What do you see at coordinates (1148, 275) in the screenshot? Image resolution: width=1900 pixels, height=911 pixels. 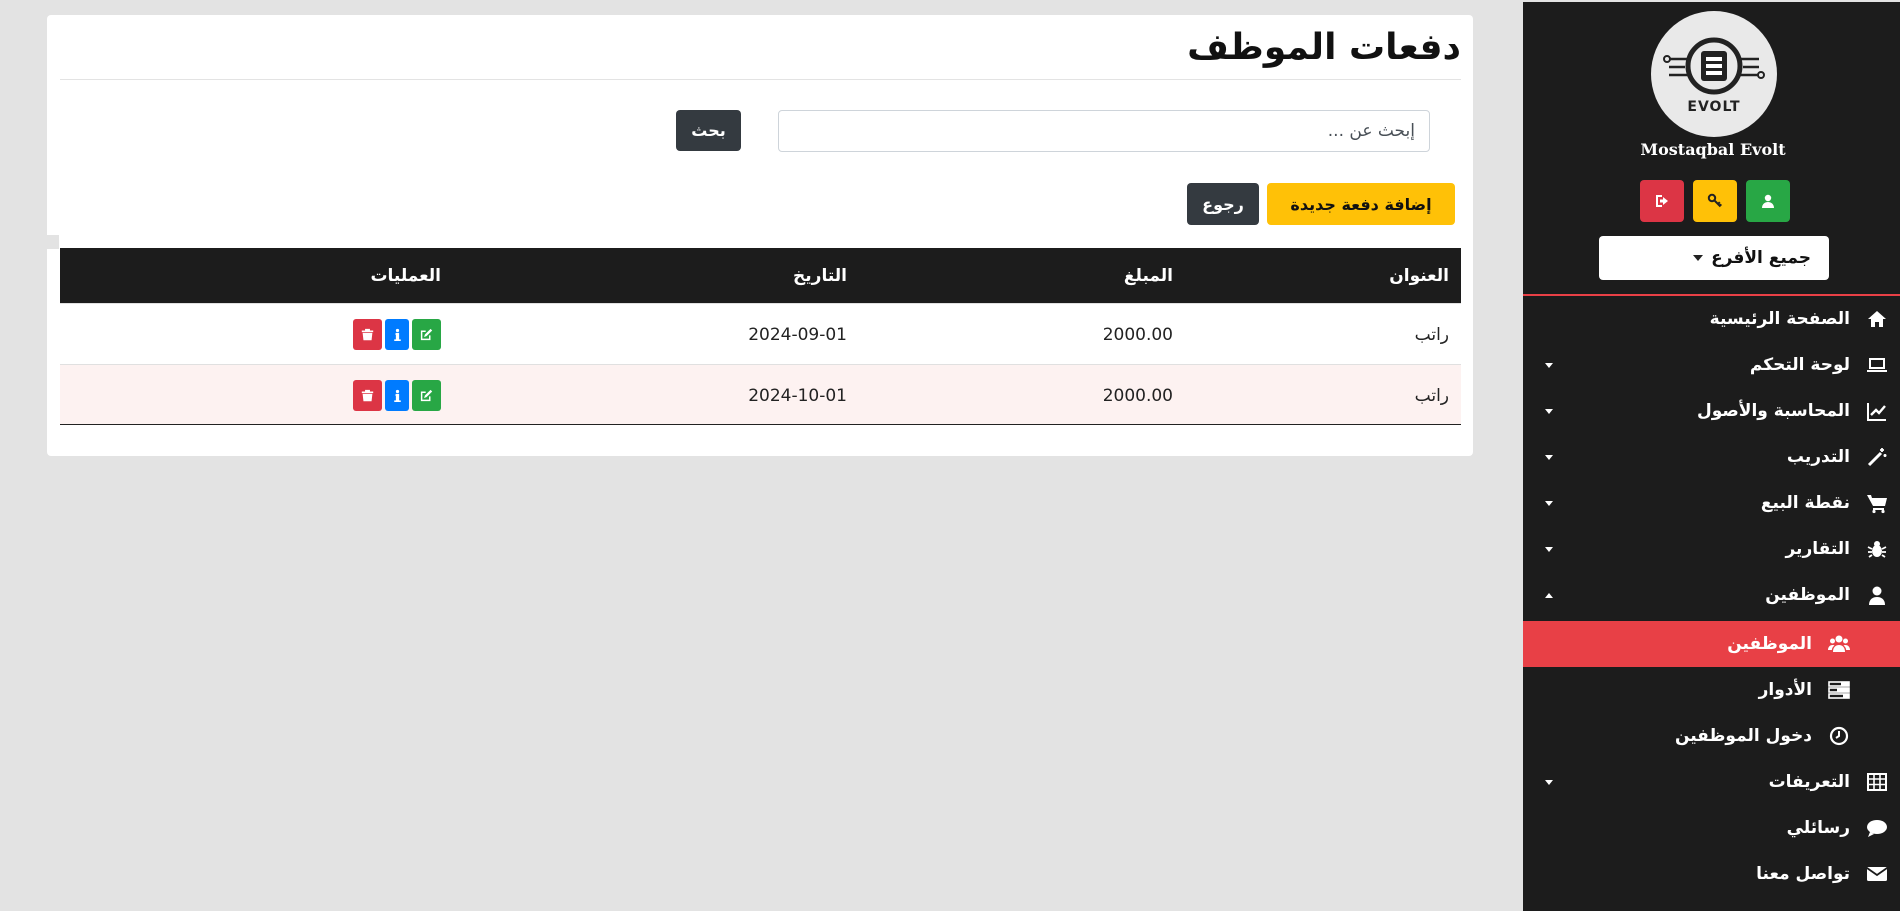 I see `header-amount: المبلغ` at bounding box center [1148, 275].